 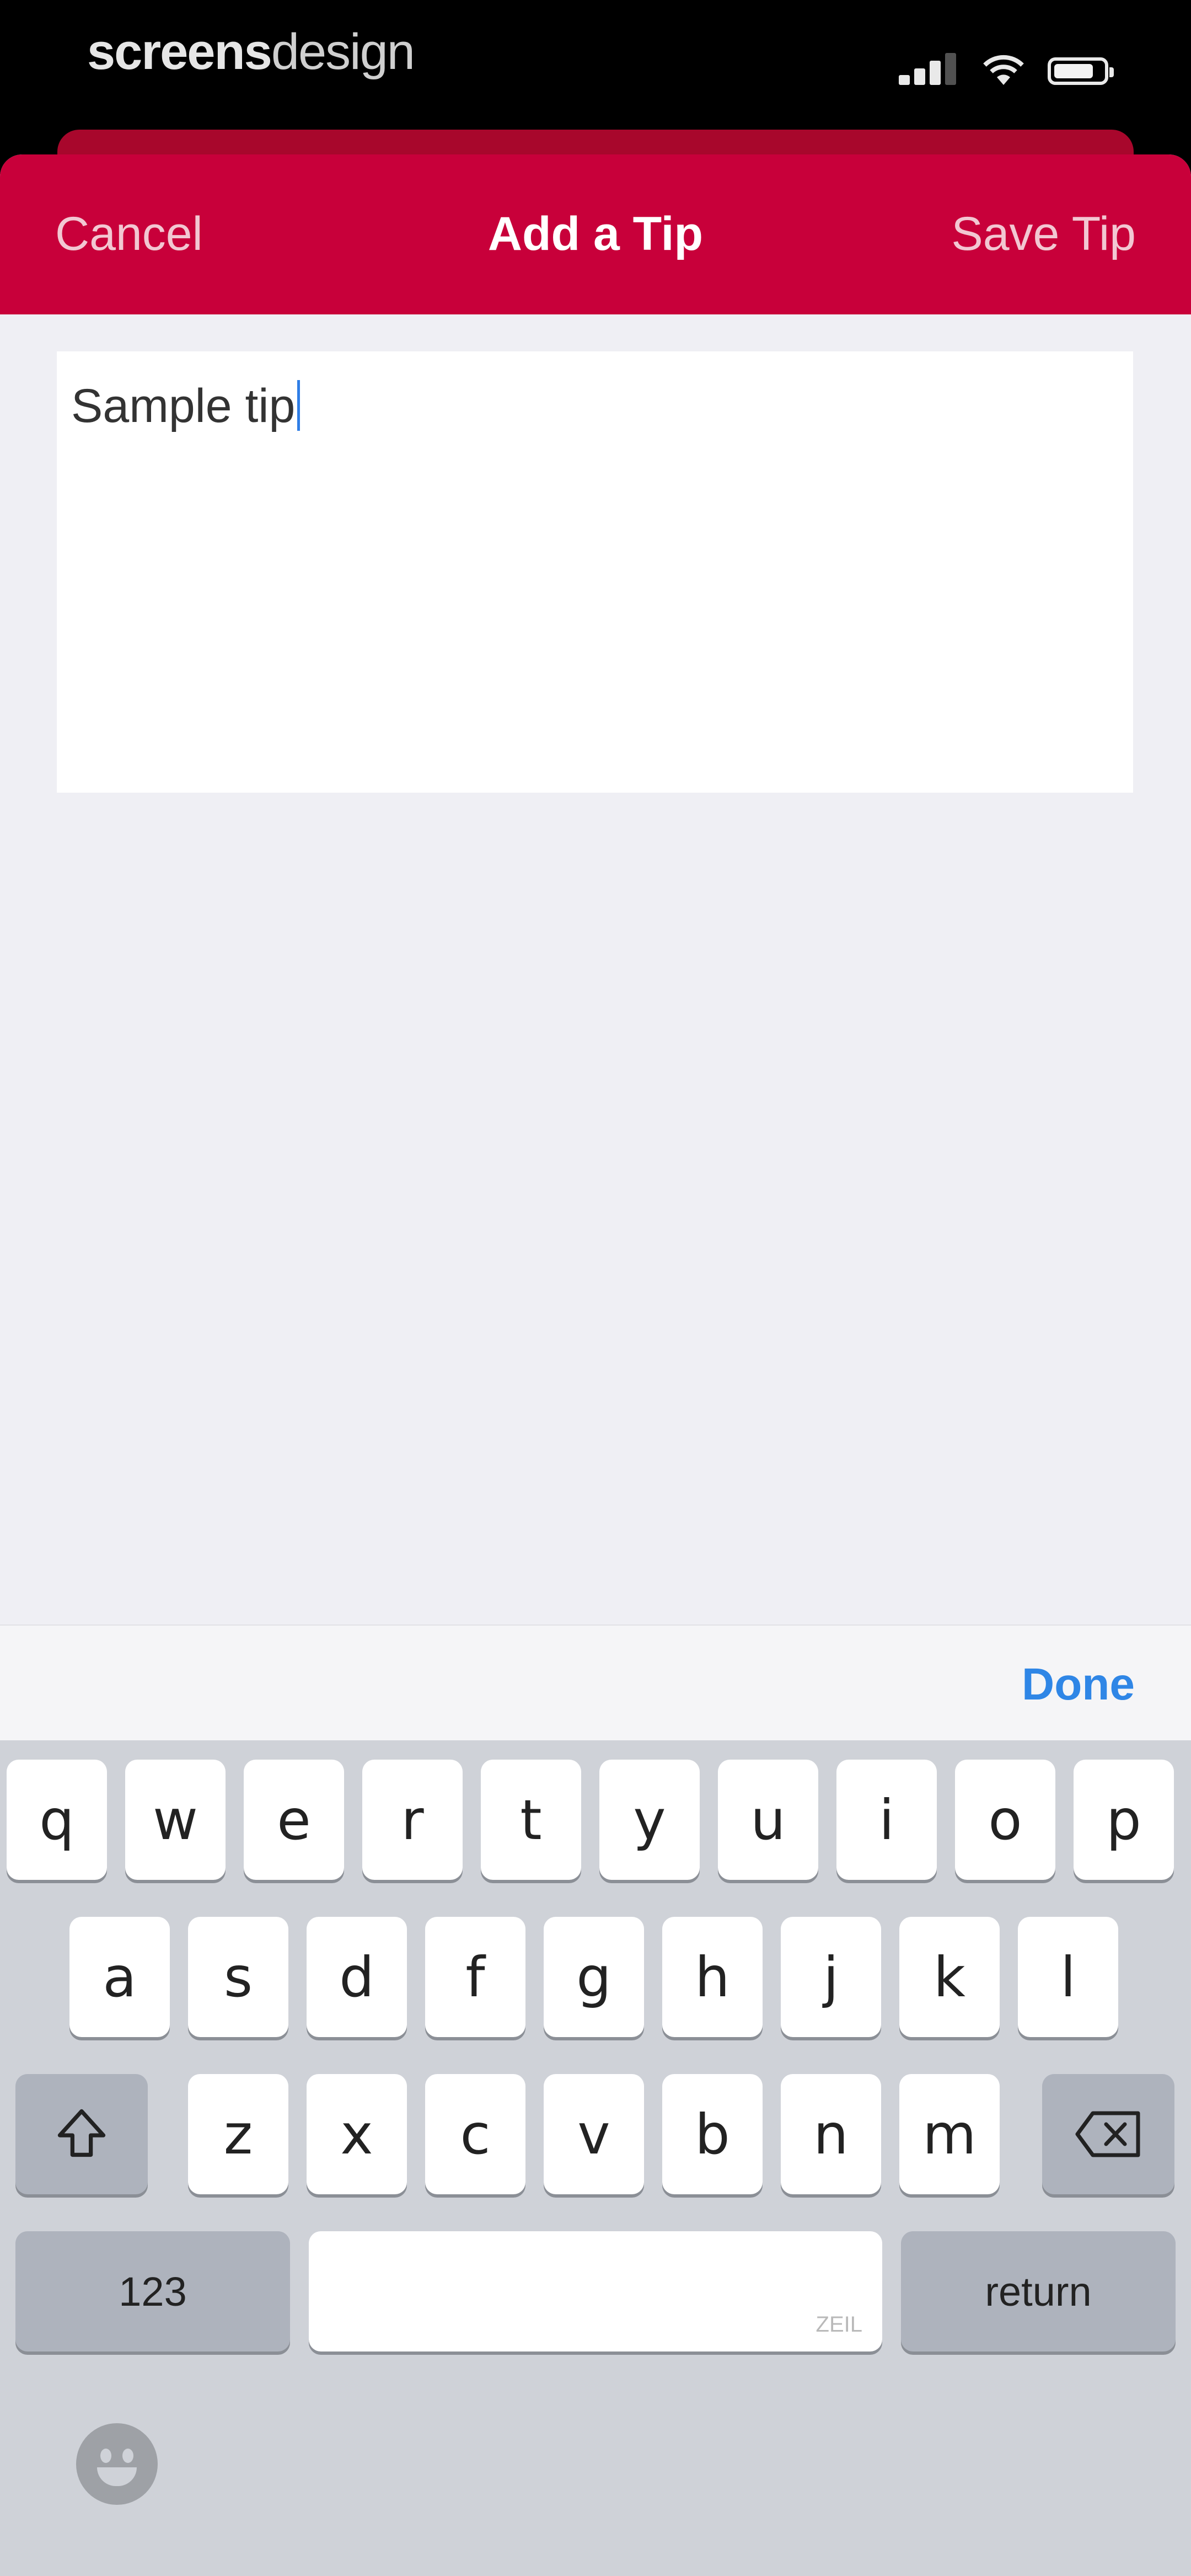 I want to click on key-x: x, so click(x=357, y=2134).